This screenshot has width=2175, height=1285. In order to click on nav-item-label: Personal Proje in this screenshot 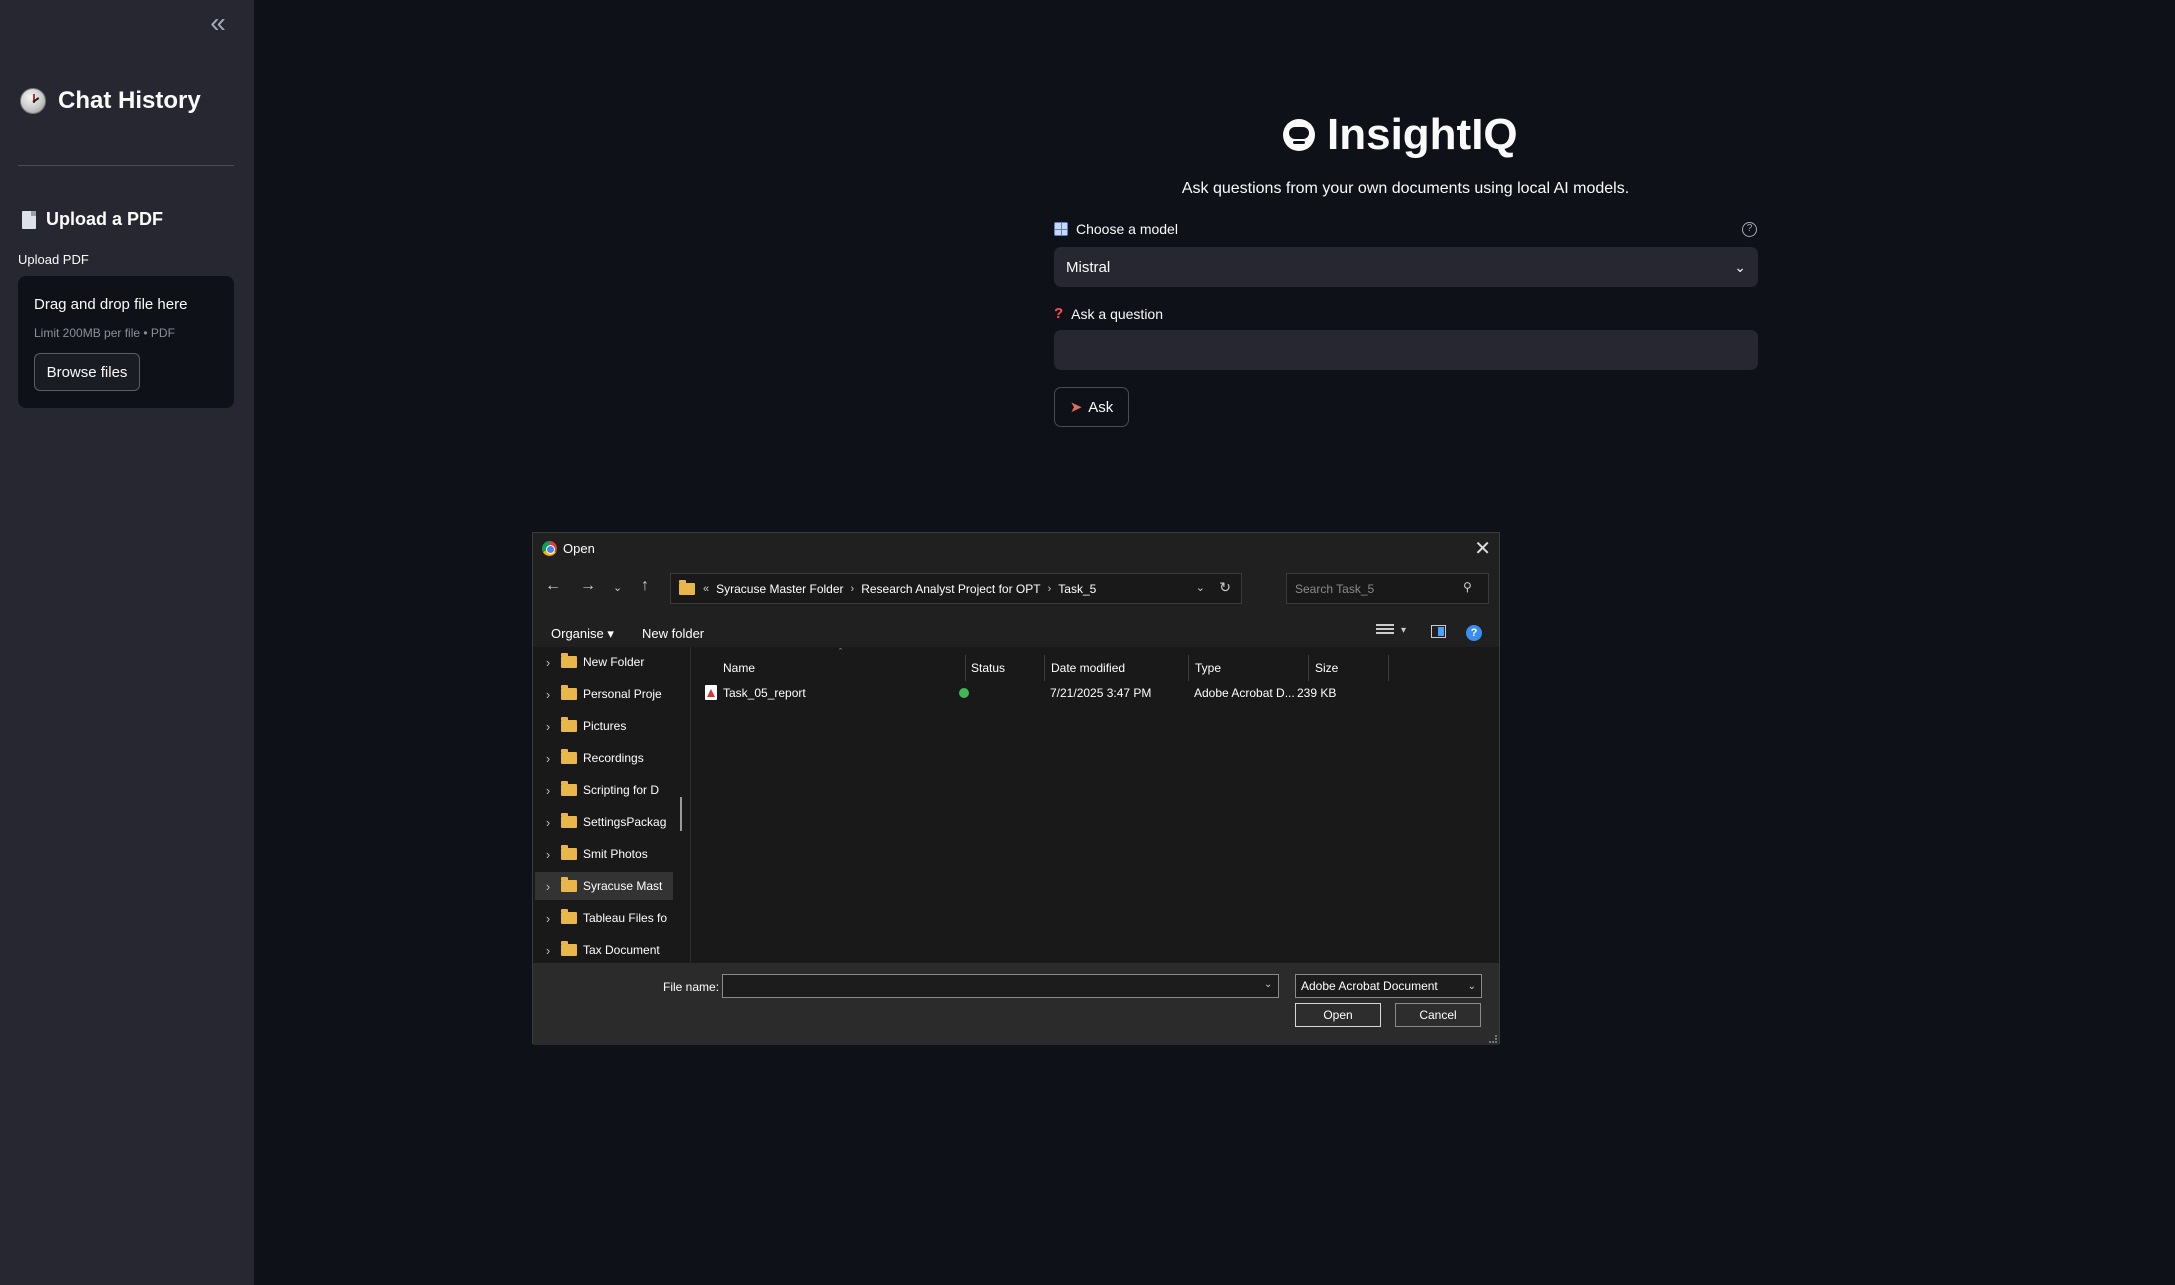, I will do `click(622, 694)`.